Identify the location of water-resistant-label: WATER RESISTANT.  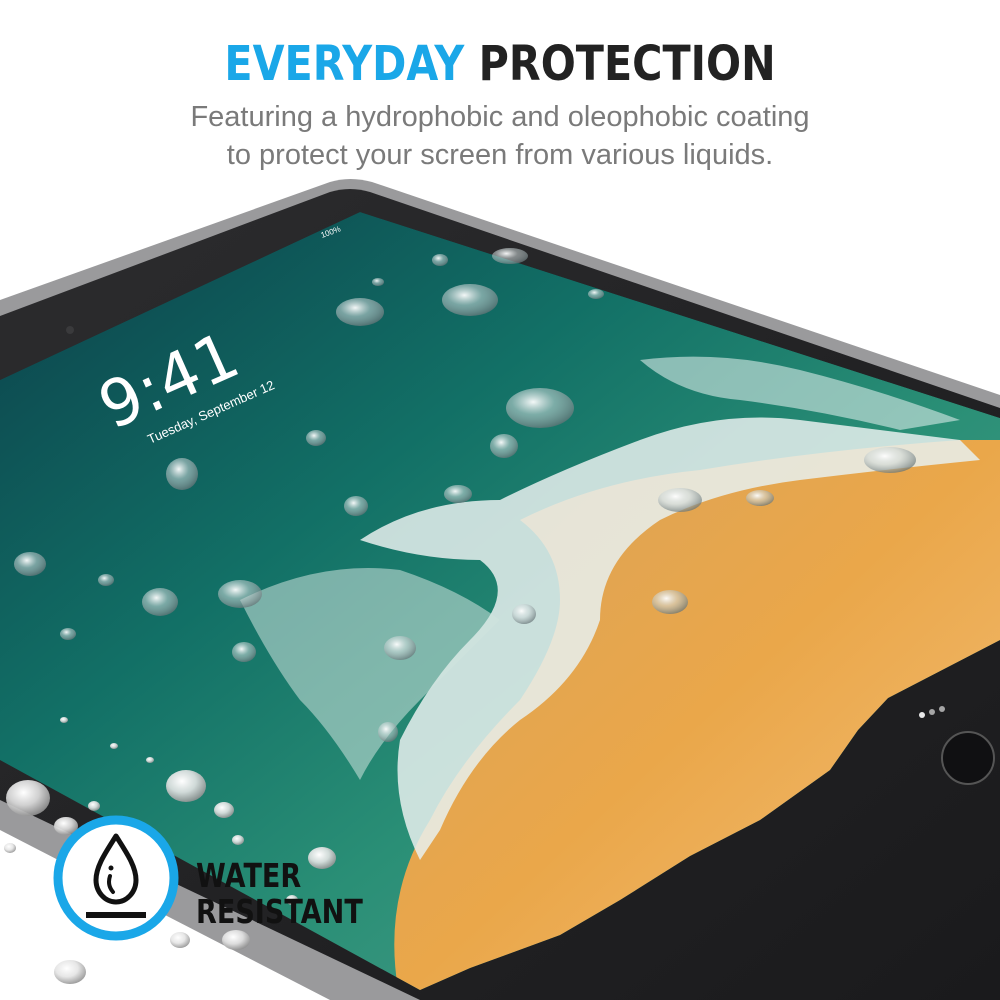
(279, 894).